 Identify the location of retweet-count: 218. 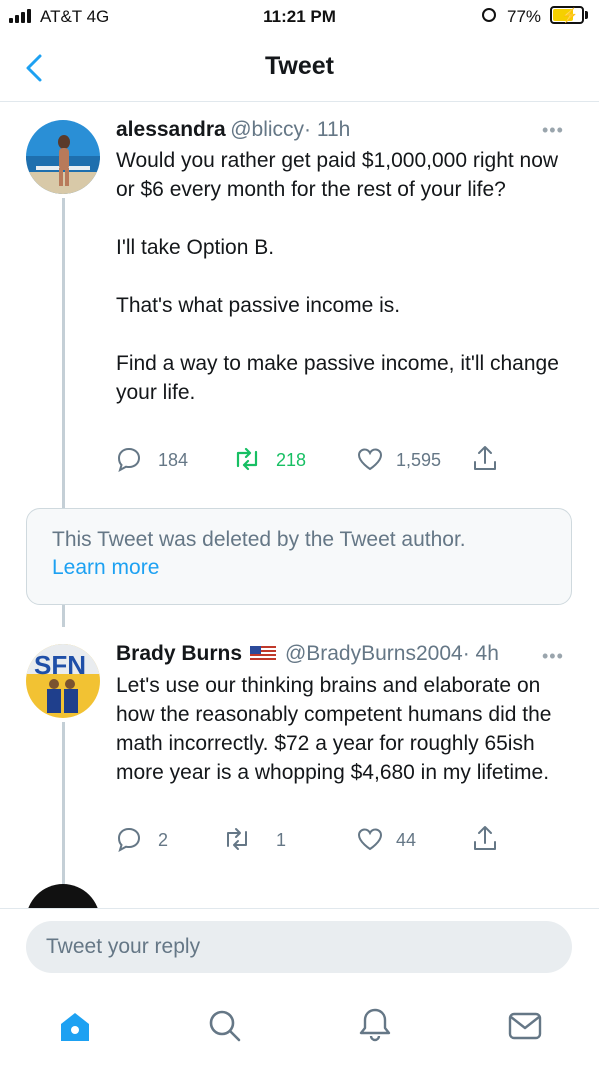
(291, 460).